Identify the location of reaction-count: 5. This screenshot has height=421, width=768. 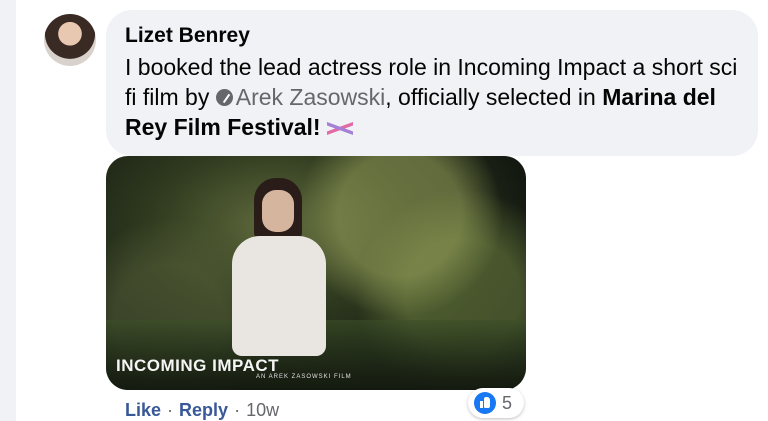
(507, 403).